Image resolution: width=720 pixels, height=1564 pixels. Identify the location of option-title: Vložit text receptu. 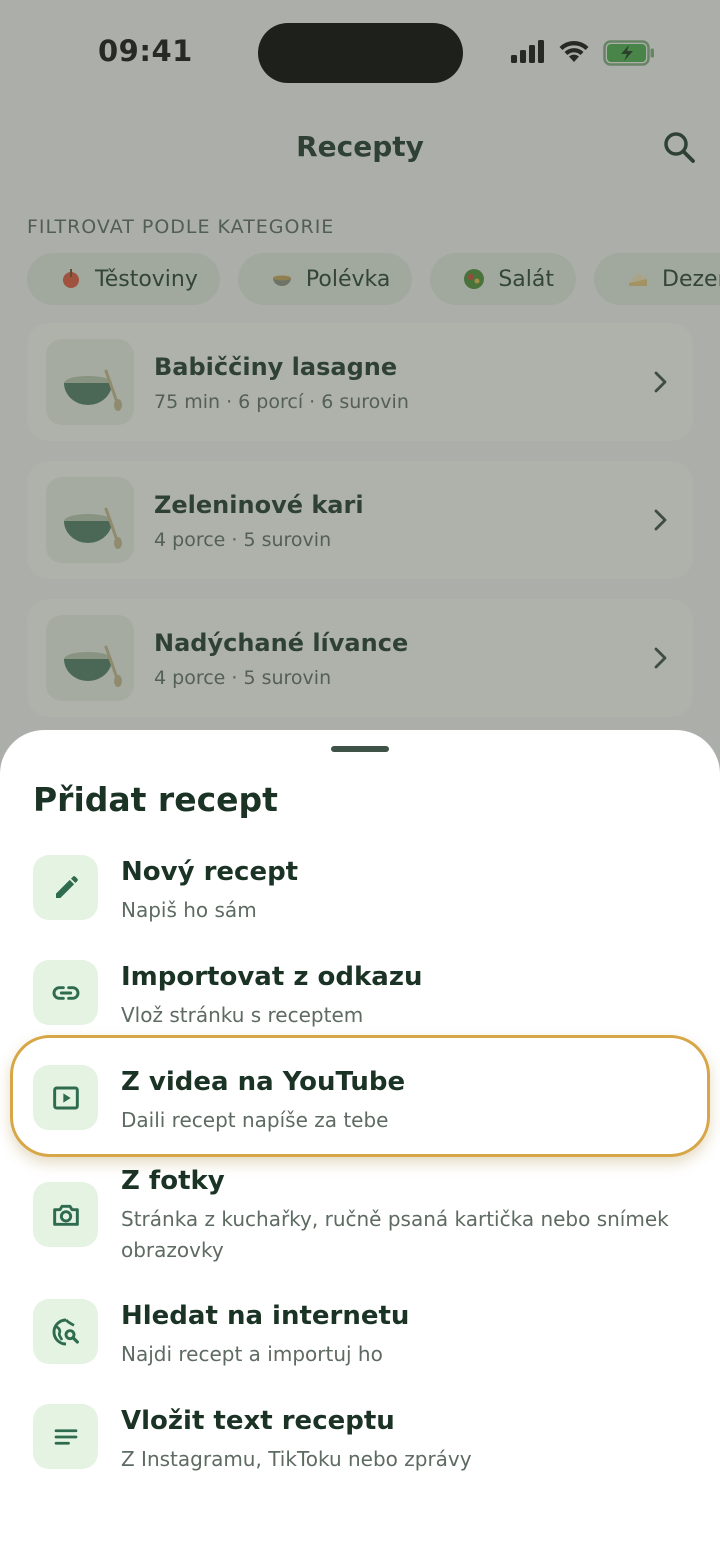
(258, 1421).